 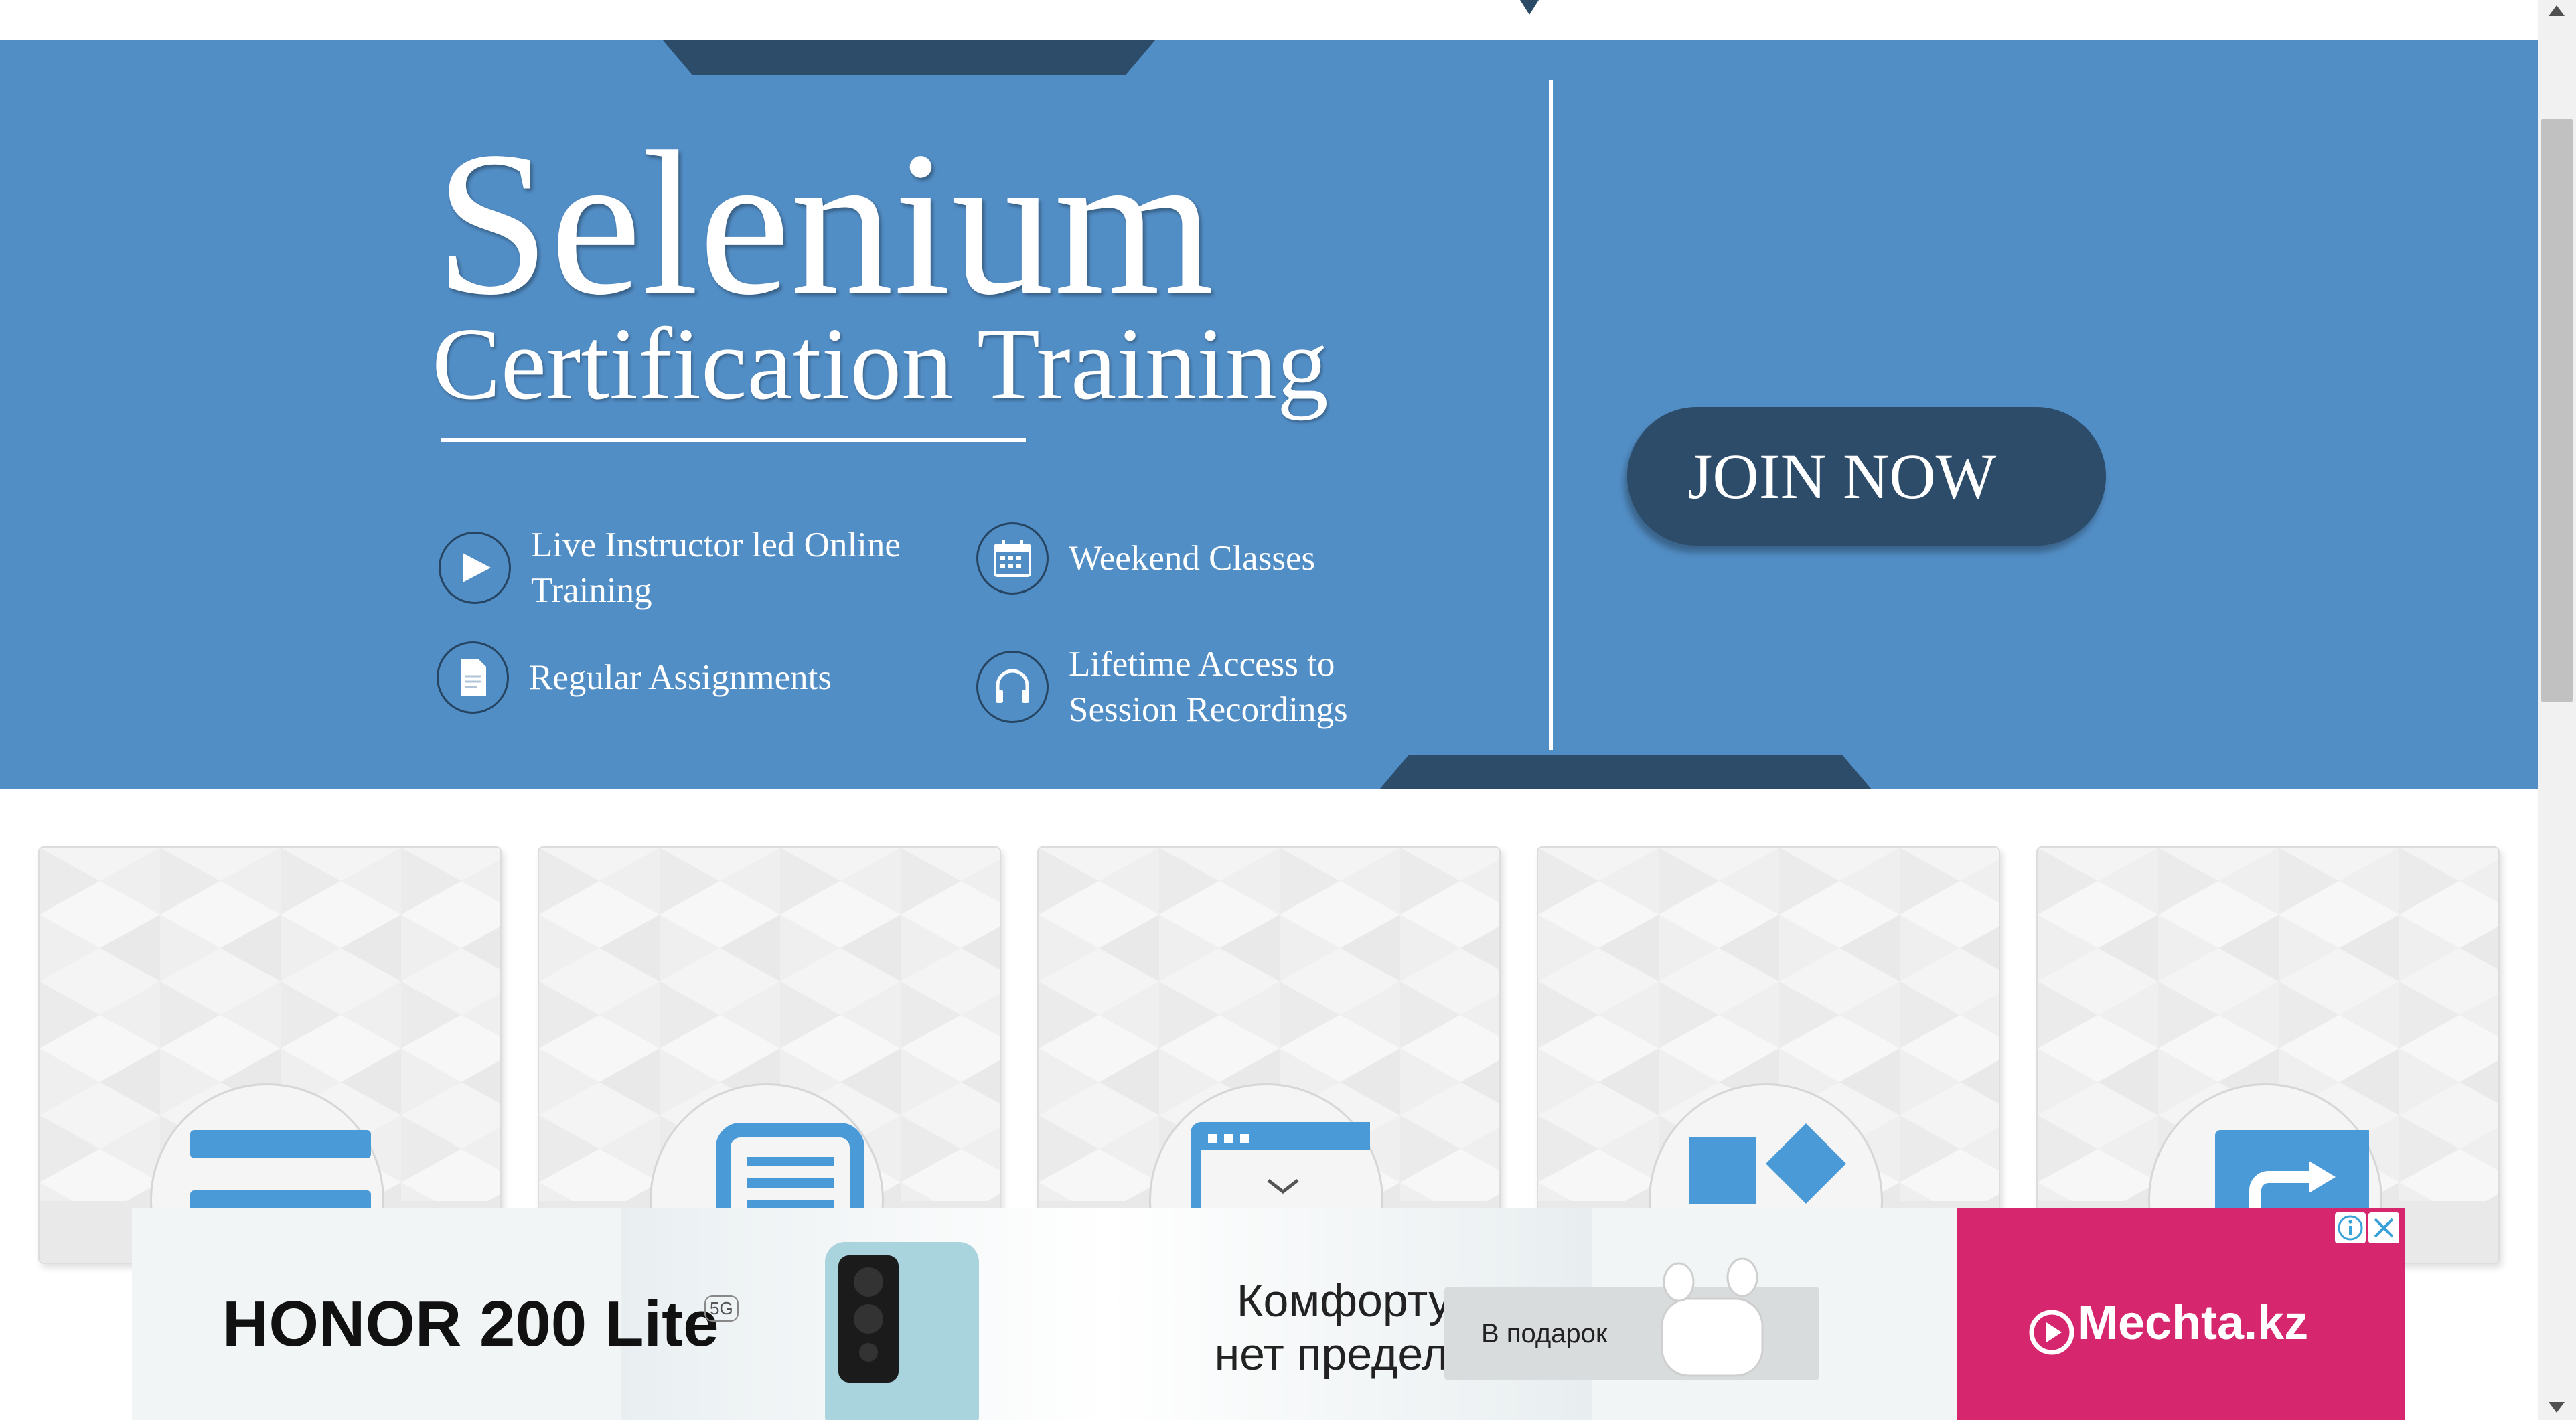 What do you see at coordinates (1551, 415) in the screenshot?
I see `banner-divider` at bounding box center [1551, 415].